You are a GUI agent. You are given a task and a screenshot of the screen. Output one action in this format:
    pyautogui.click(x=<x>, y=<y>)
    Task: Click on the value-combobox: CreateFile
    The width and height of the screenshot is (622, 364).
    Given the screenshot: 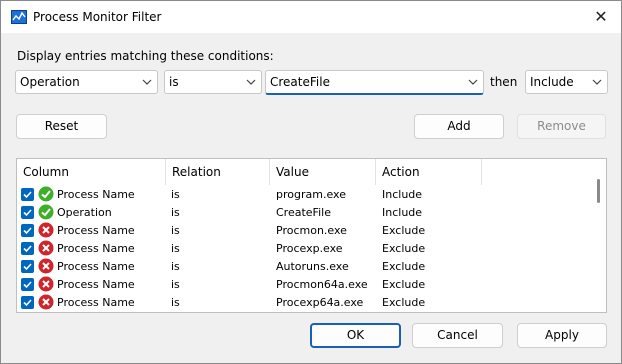 What is the action you would take?
    pyautogui.click(x=374, y=82)
    